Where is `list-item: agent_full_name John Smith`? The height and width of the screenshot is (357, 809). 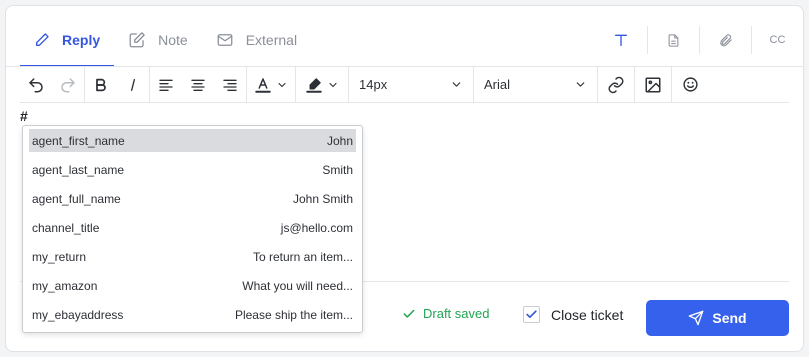
list-item: agent_full_name John Smith is located at coordinates (192, 198).